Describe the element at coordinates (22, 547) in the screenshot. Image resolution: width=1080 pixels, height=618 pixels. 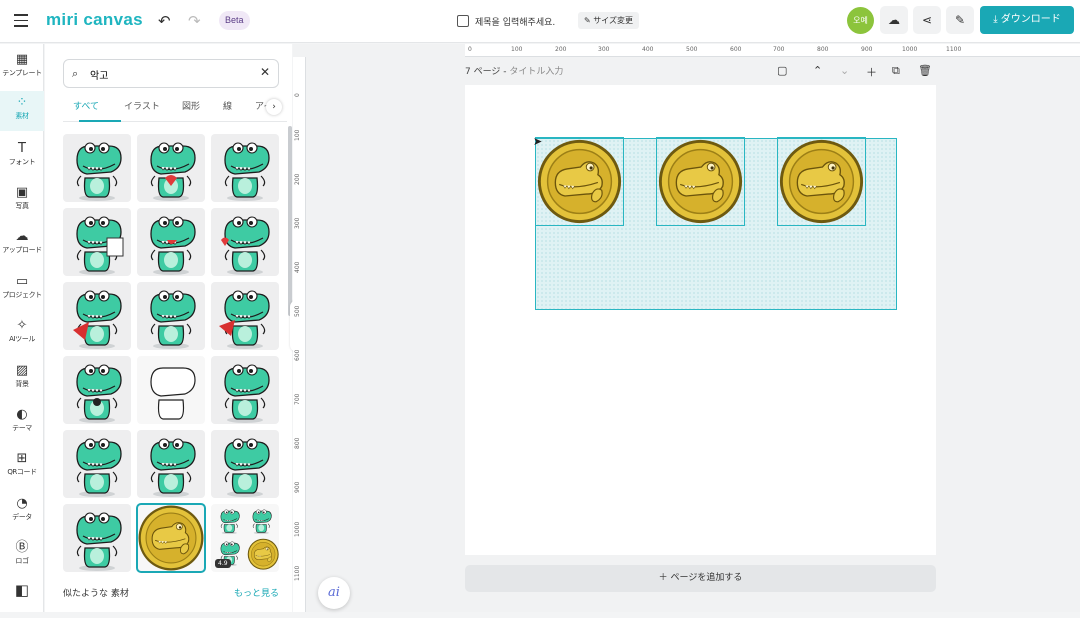
I see `logo-b-icon: Ⓑ` at that location.